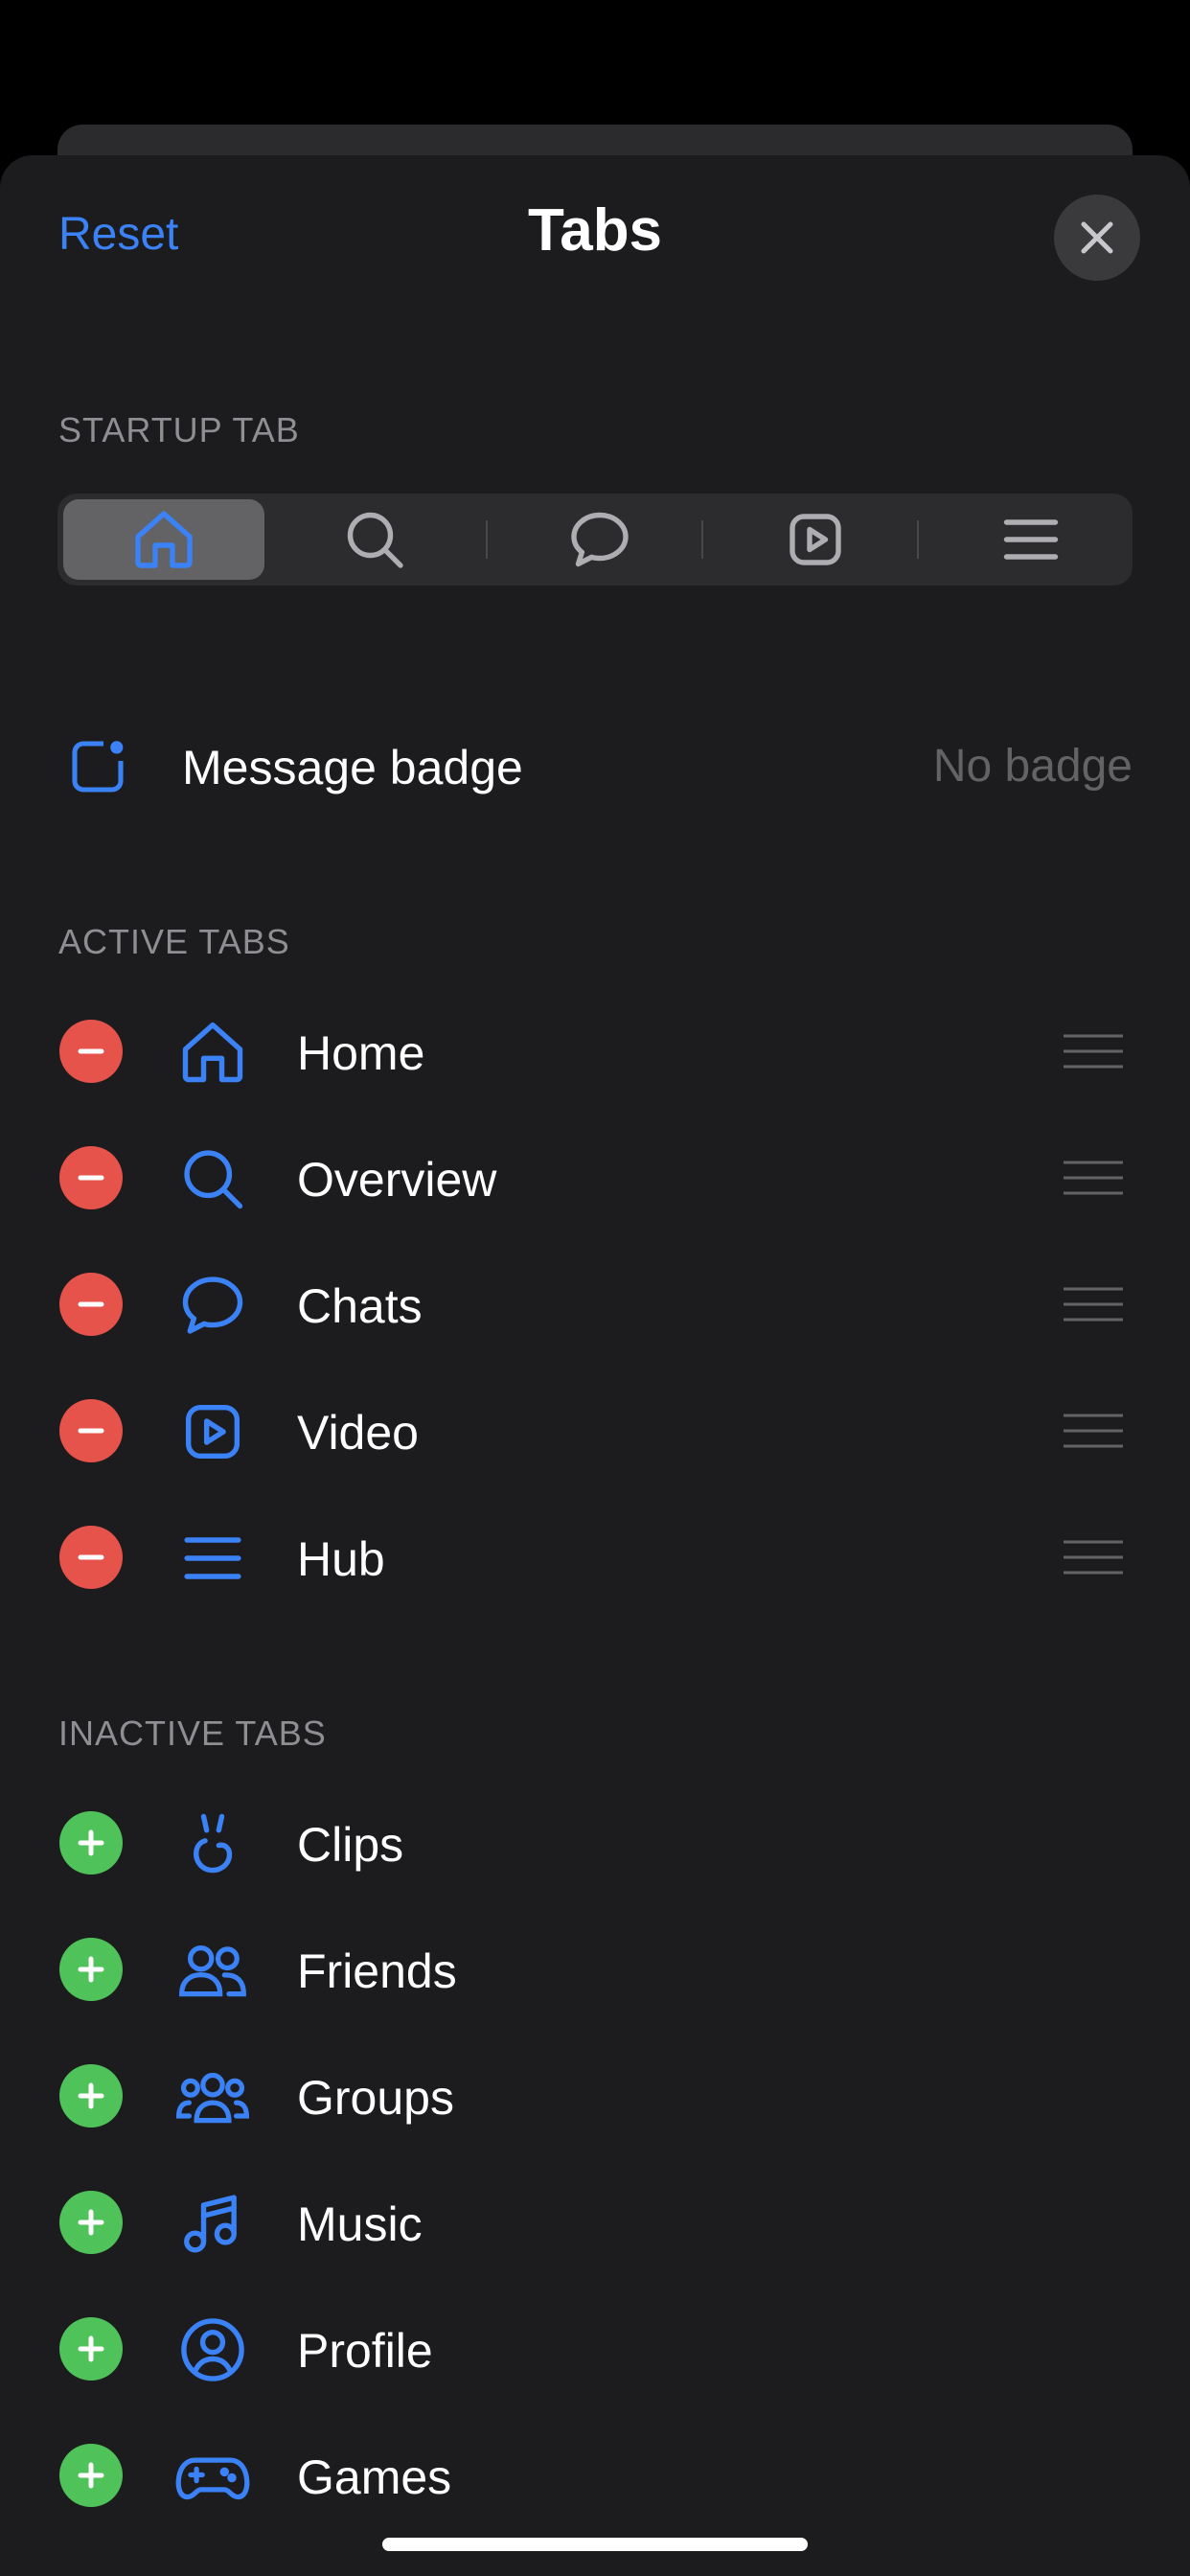  Describe the element at coordinates (374, 2477) in the screenshot. I see `tab-label: Games` at that location.